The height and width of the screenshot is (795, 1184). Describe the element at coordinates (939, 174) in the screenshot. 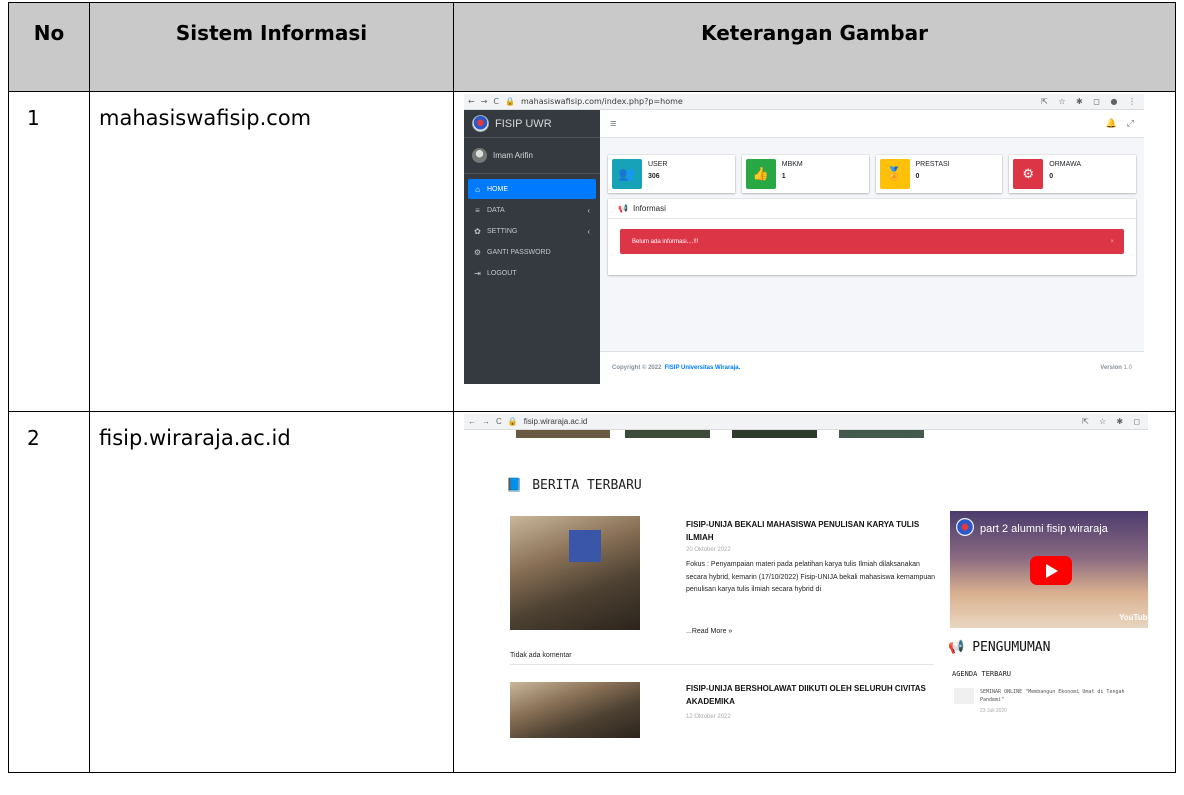

I see `info-box-prestasi: 🏅 PRESTASI 0` at that location.